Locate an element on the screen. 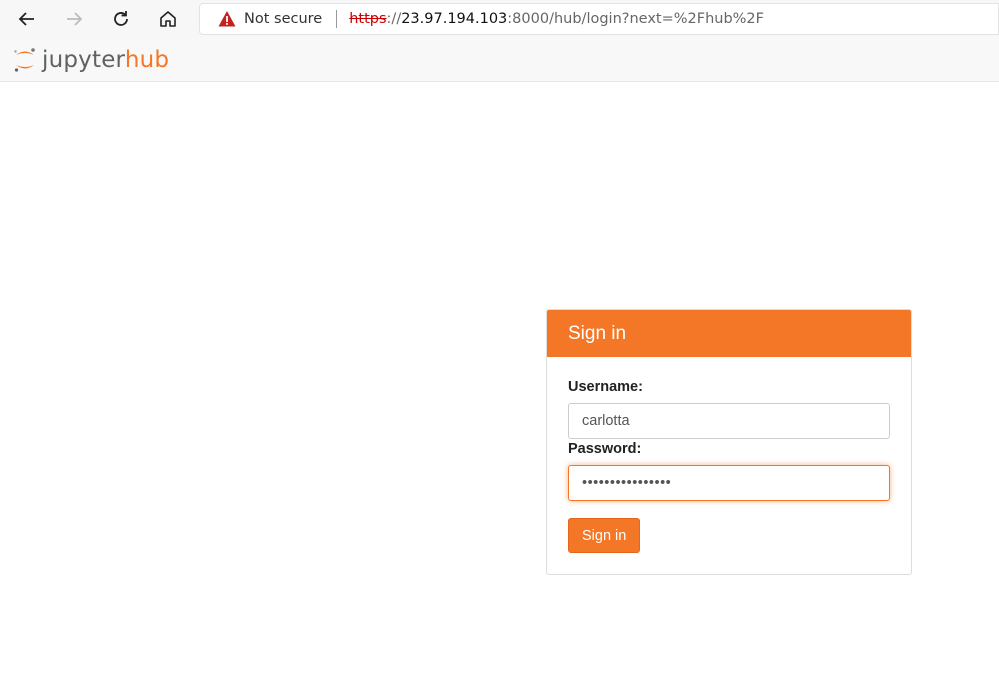  forward-icon is located at coordinates (74, 19).